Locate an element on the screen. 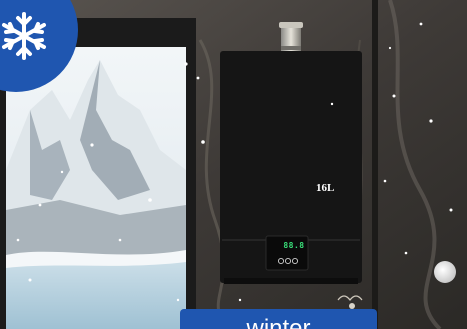 This screenshot has height=329, width=467. capacity-label: 16L is located at coordinates (325, 188).